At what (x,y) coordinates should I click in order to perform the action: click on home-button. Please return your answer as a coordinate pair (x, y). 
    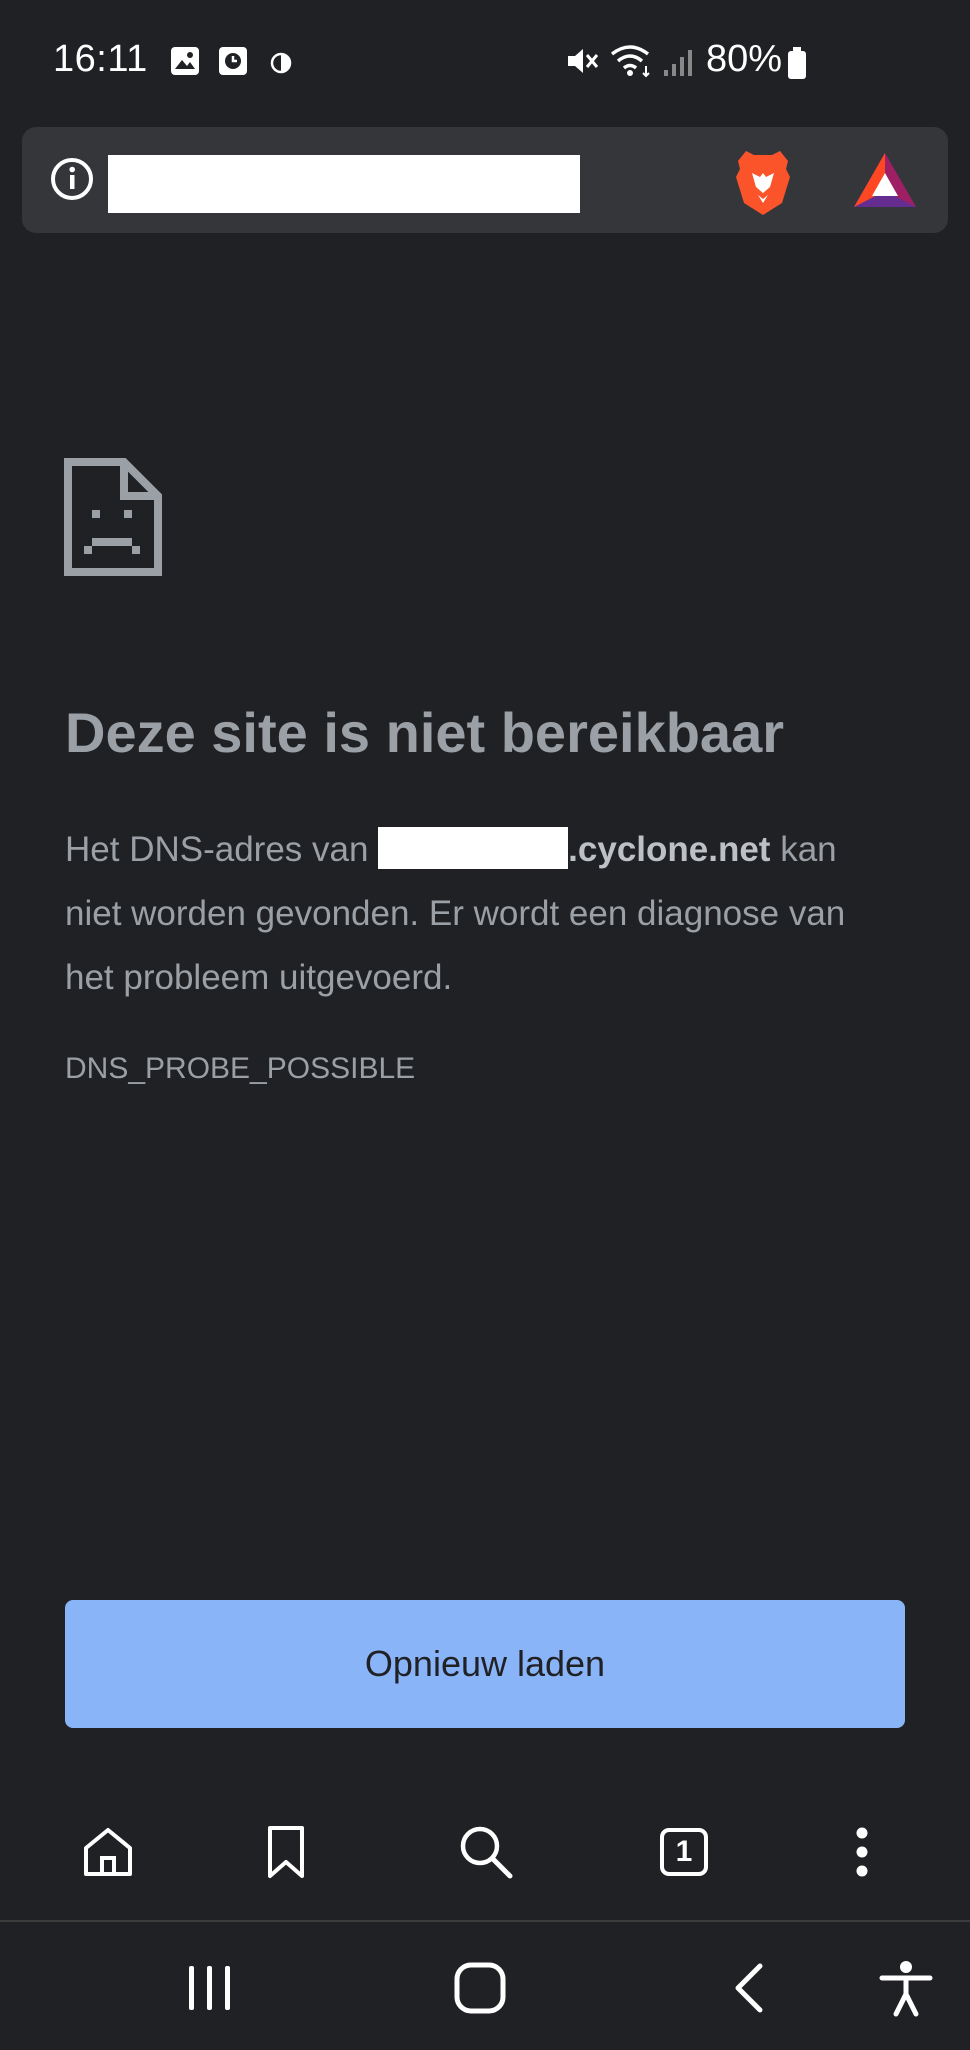
    Looking at the image, I should click on (108, 1852).